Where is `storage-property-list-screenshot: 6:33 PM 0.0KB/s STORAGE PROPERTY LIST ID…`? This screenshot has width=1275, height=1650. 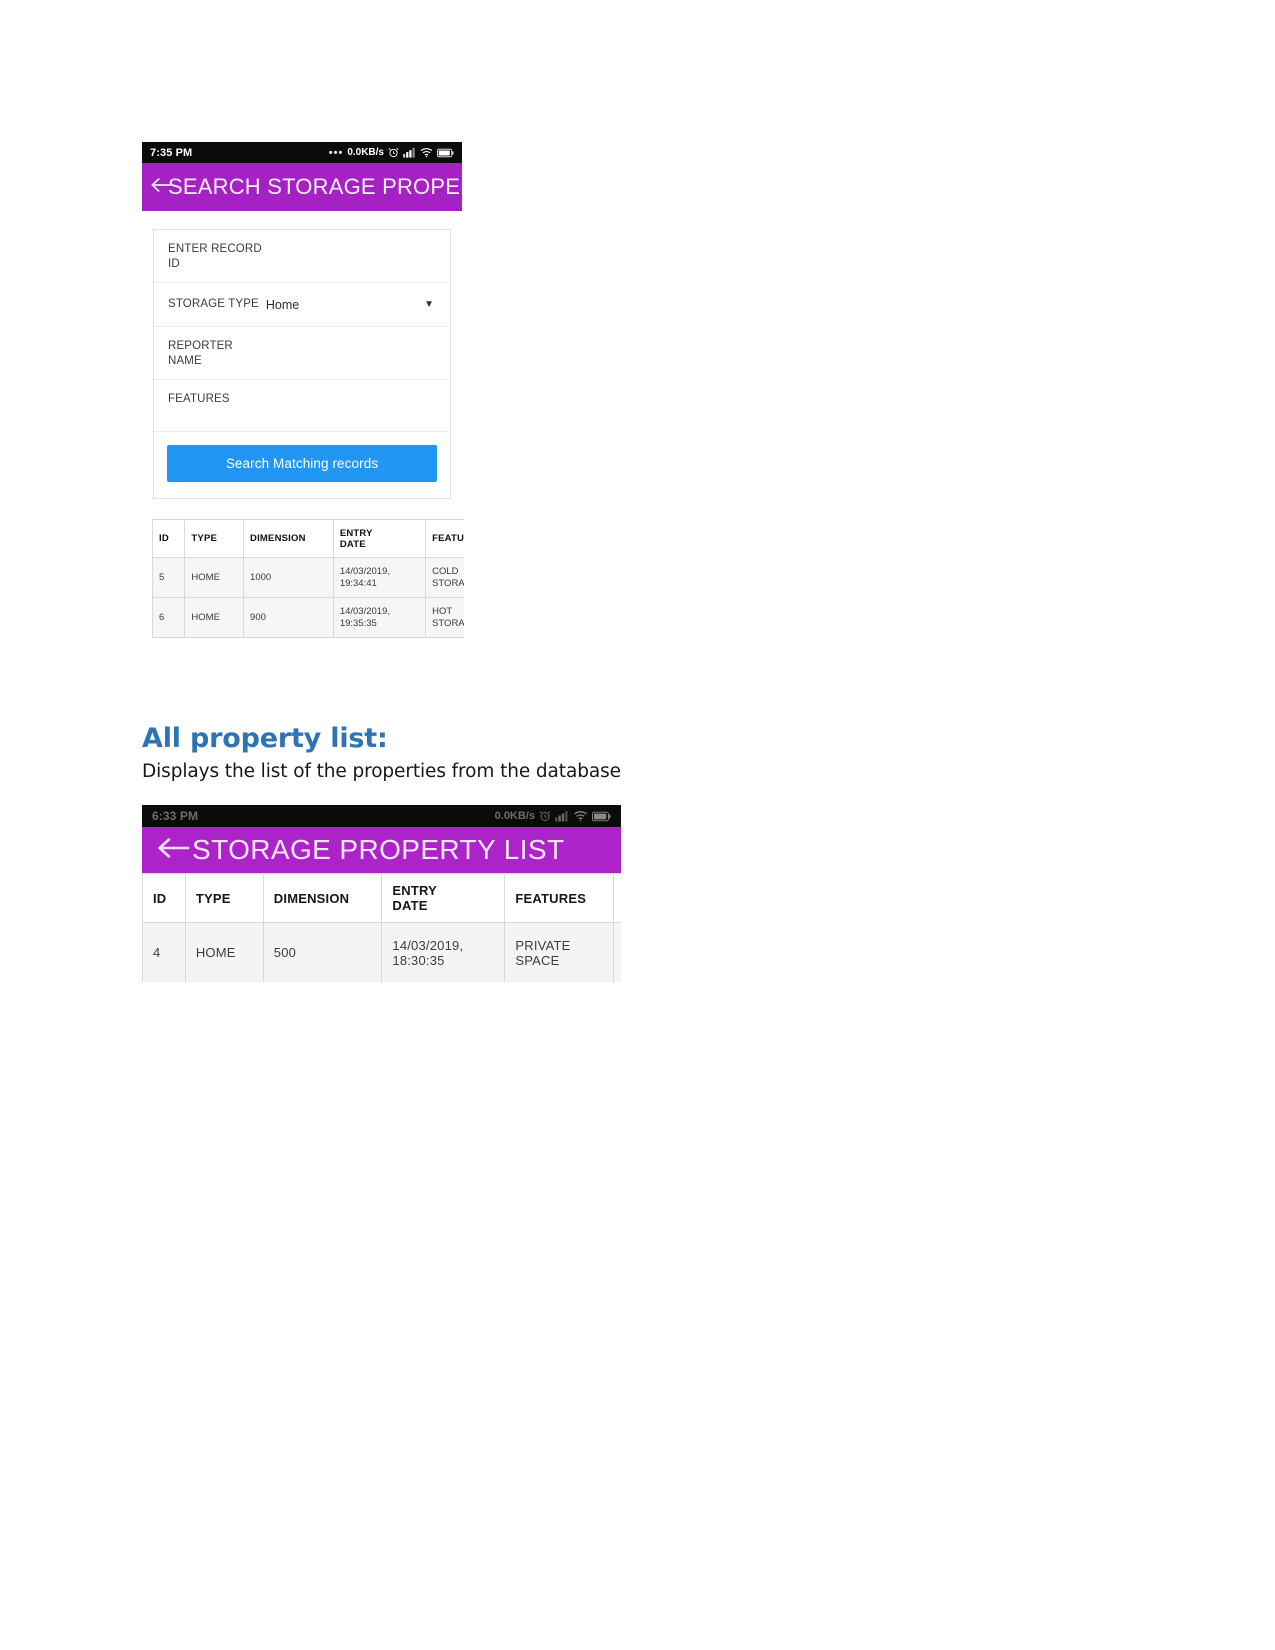
storage-property-list-screenshot: 6:33 PM 0.0KB/s STORAGE PROPERTY LIST ID… is located at coordinates (381, 893).